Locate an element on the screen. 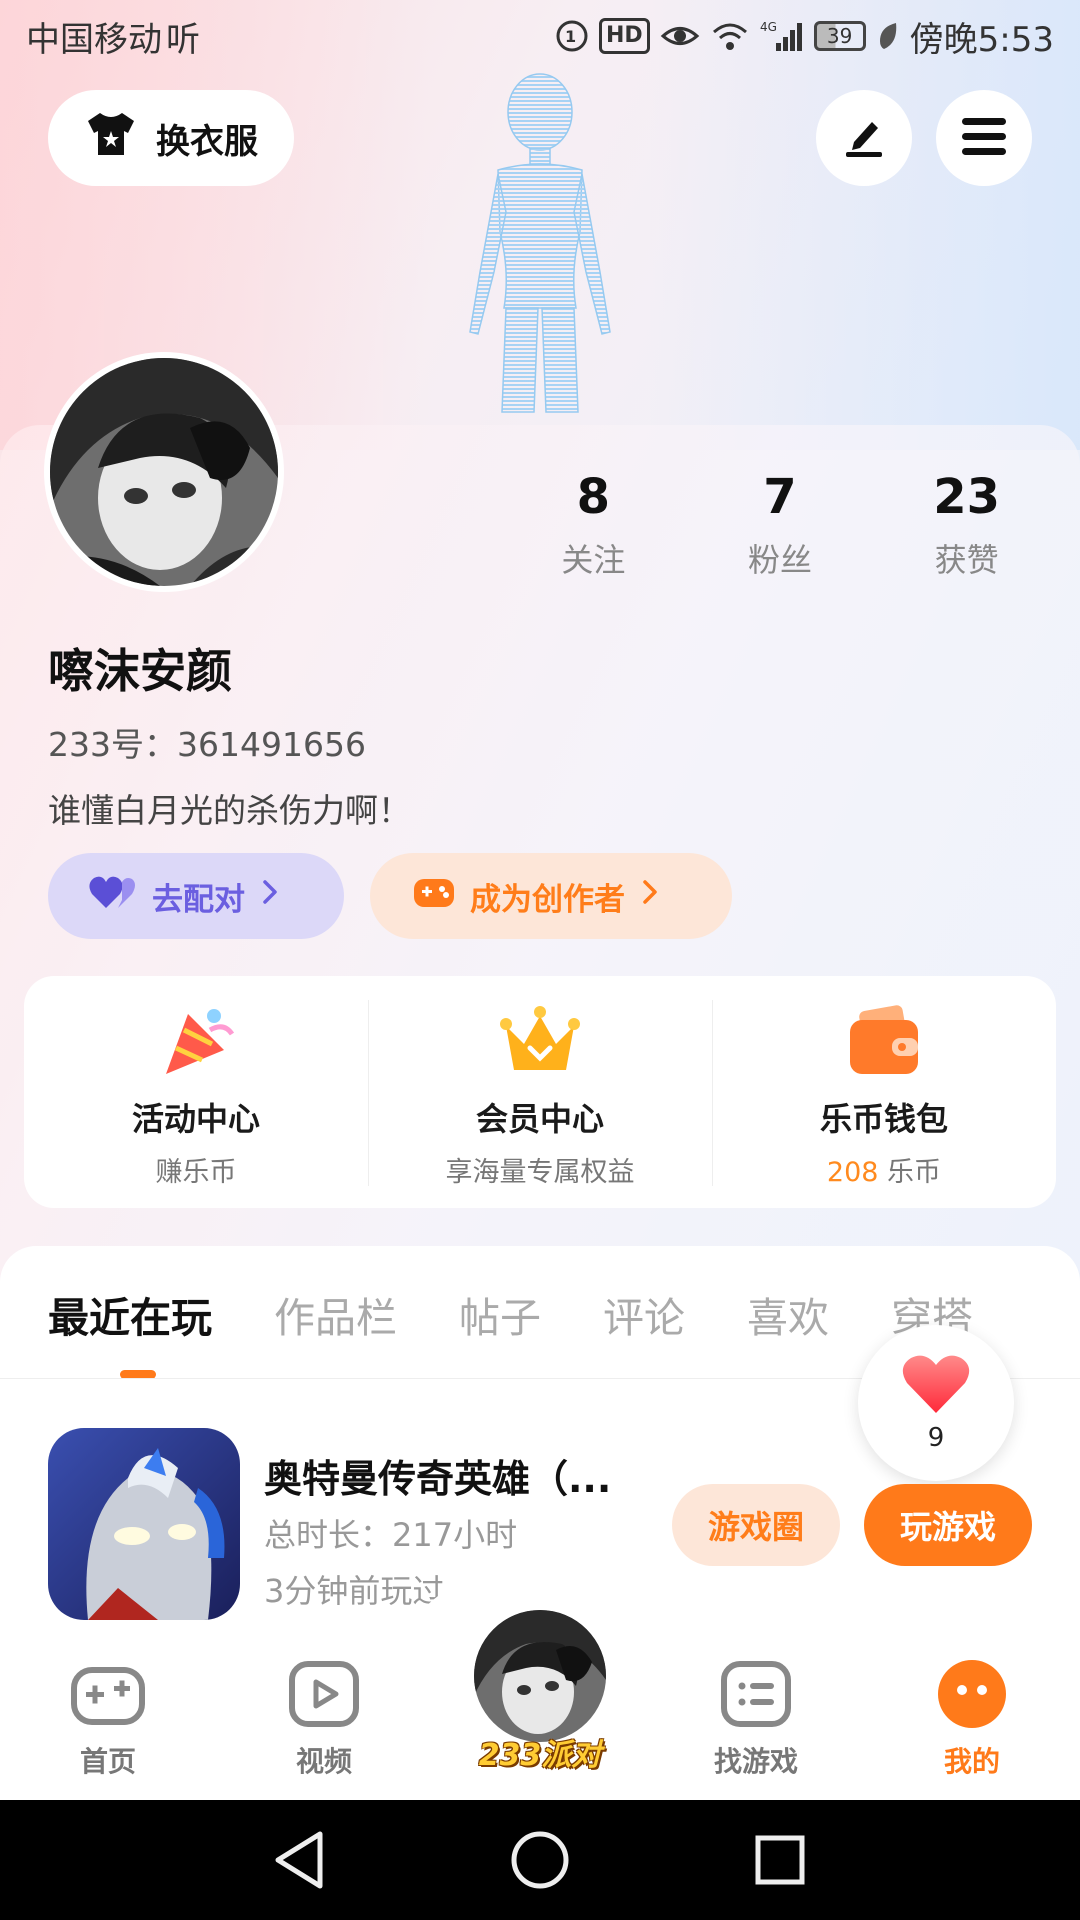 Image resolution: width=1080 pixels, height=1920 pixels. nav-profile: 我的 is located at coordinates (972, 1718).